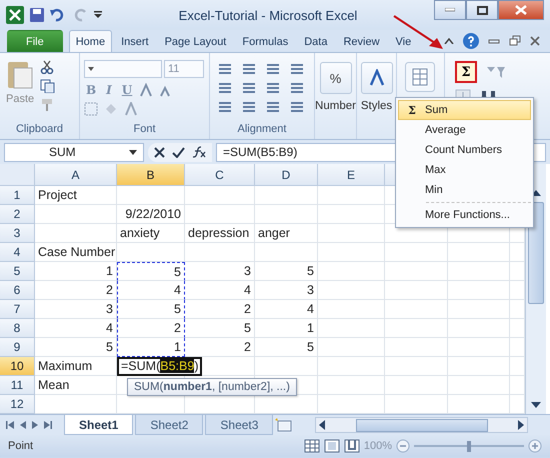 The image size is (550, 458). What do you see at coordinates (17, 366) in the screenshot?
I see `row-header: 10` at bounding box center [17, 366].